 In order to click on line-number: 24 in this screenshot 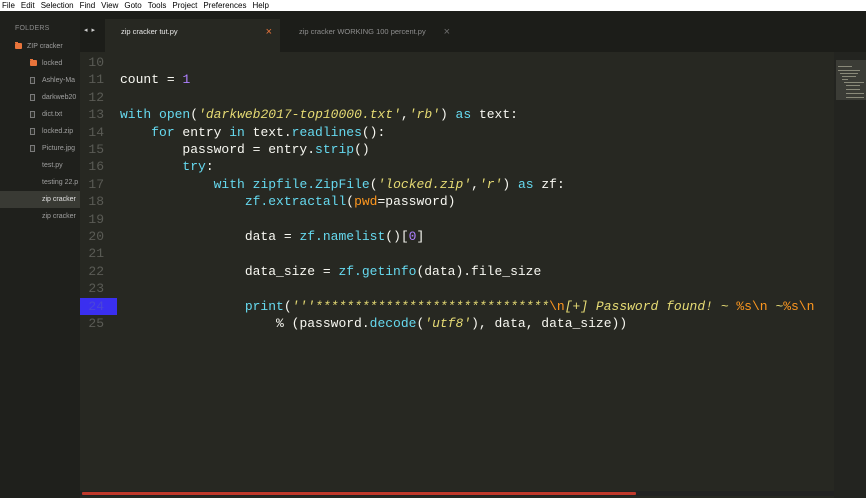, I will do `click(98, 306)`.